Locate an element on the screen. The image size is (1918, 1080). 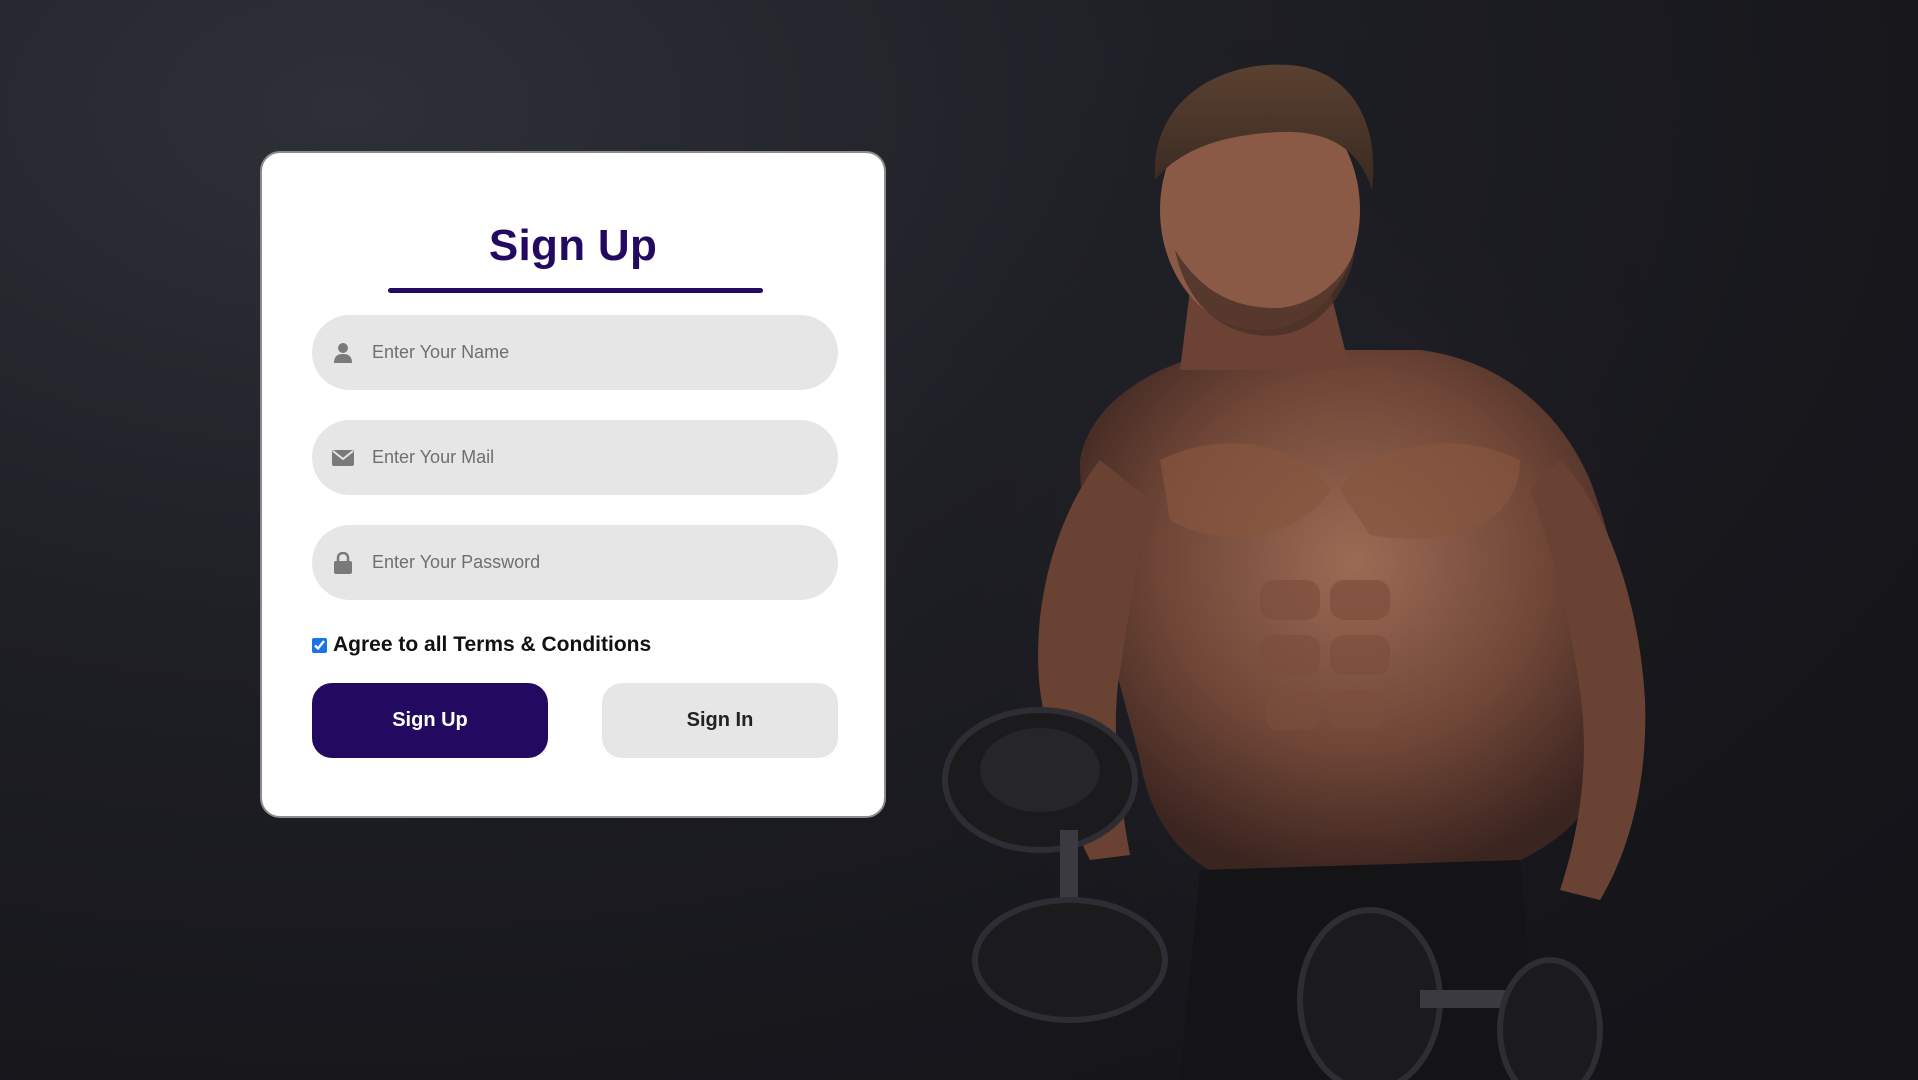
envelope-icon is located at coordinates (343, 458).